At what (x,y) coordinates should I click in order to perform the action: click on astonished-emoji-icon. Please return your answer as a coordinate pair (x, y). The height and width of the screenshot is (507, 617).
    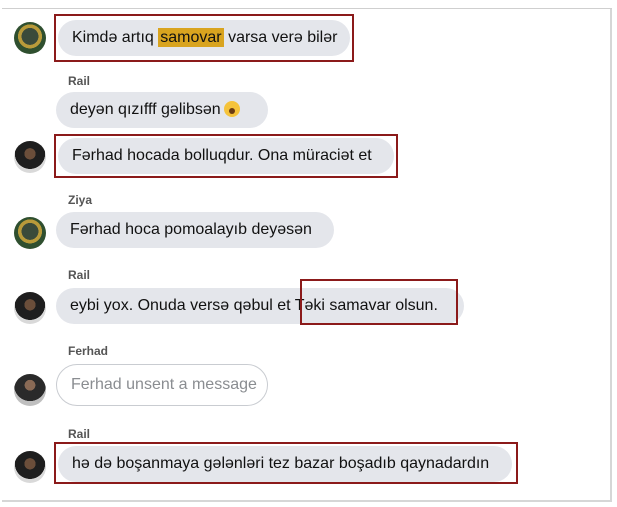
    Looking at the image, I should click on (231, 109).